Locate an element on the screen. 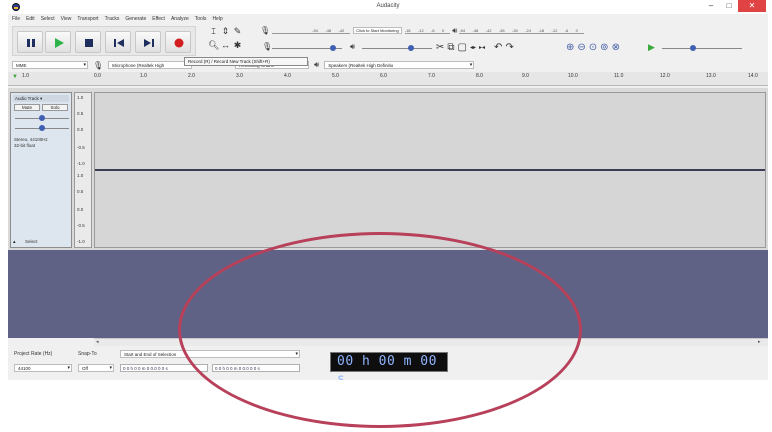  mute-button: Mute is located at coordinates (27, 107).